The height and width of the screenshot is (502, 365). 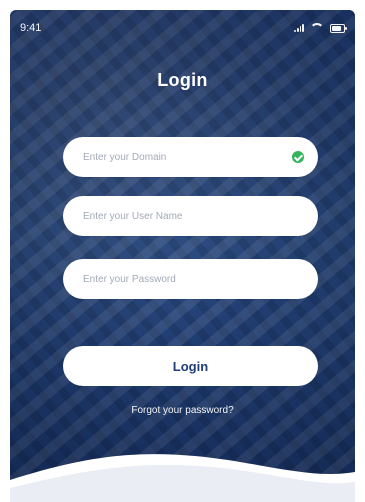 What do you see at coordinates (299, 28) in the screenshot?
I see `signal-icon` at bounding box center [299, 28].